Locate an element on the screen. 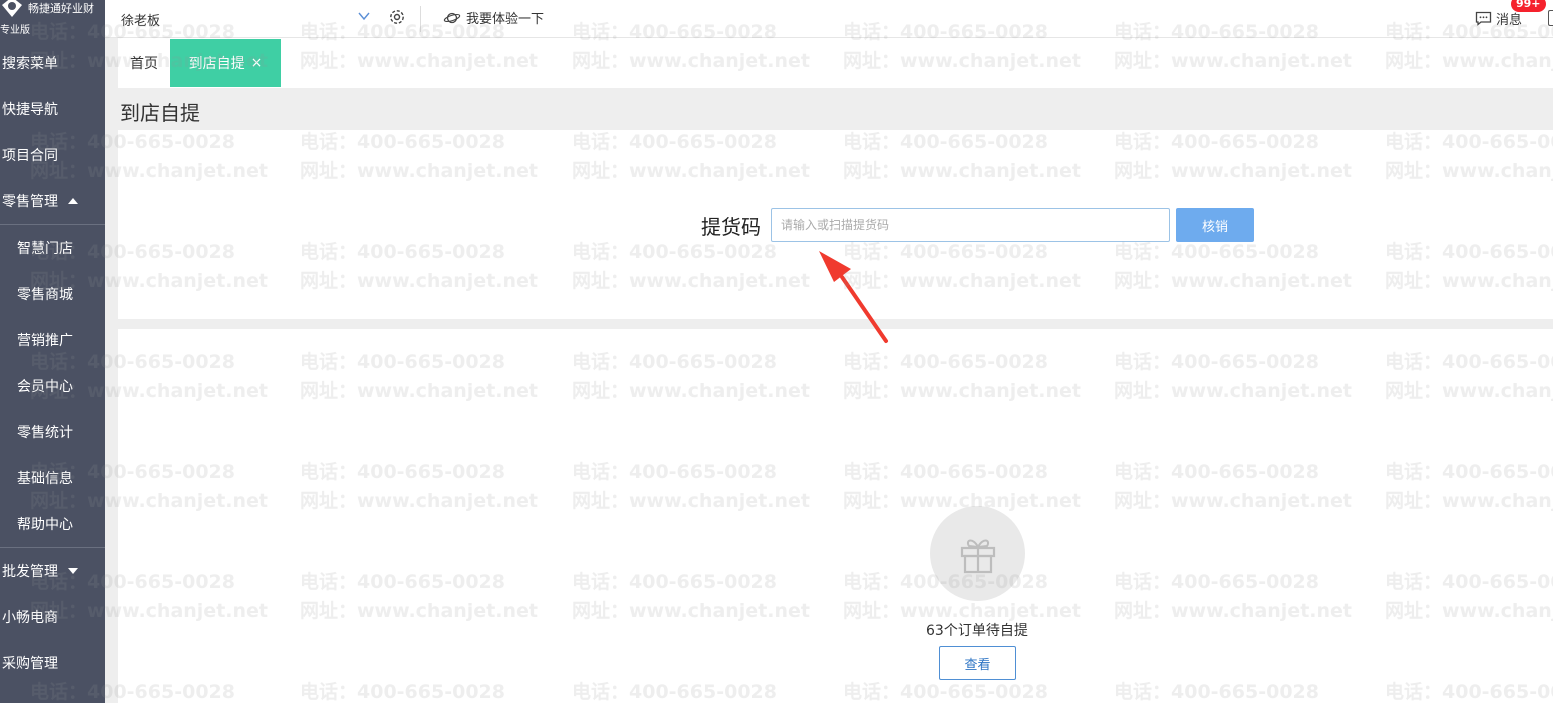  topbar-divider is located at coordinates (420, 19).